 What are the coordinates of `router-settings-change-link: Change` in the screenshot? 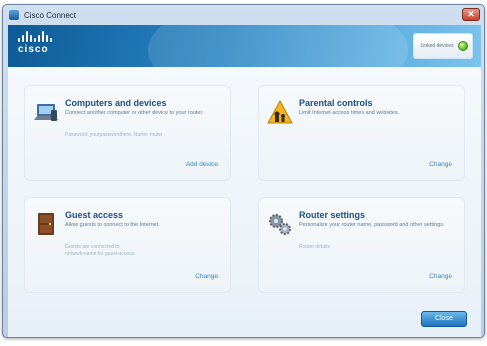 It's located at (440, 276).